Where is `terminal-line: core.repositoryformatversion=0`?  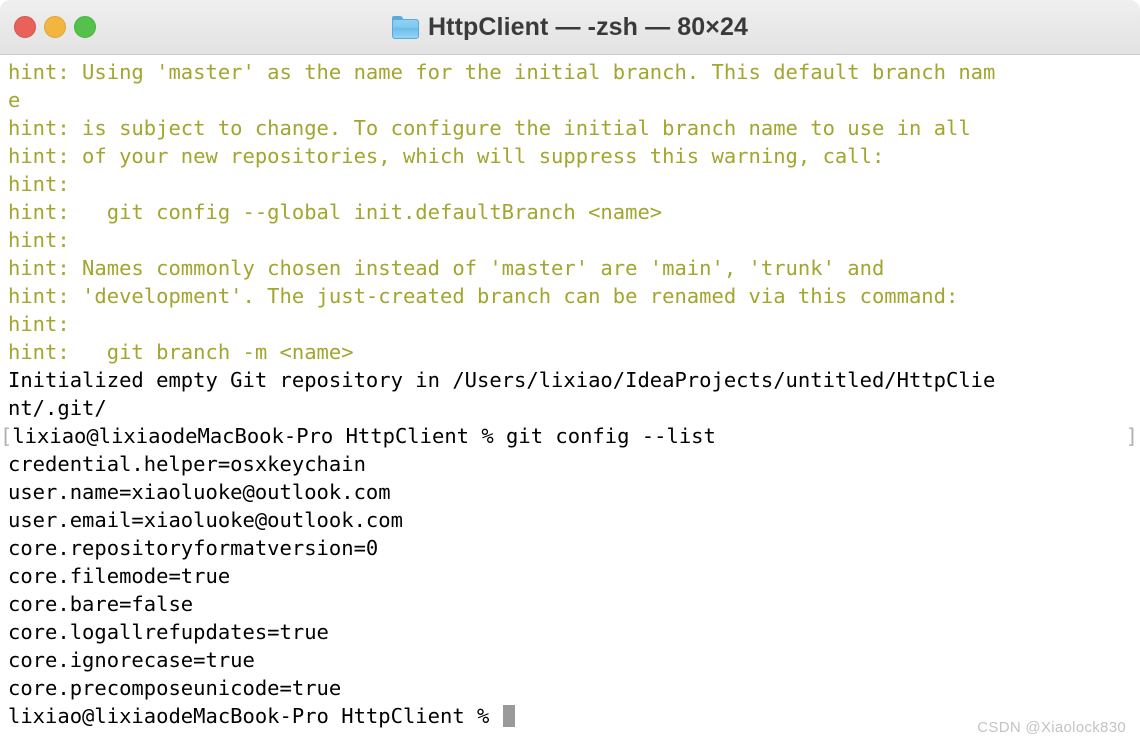
terminal-line: core.repositoryformatversion=0 is located at coordinates (193, 548).